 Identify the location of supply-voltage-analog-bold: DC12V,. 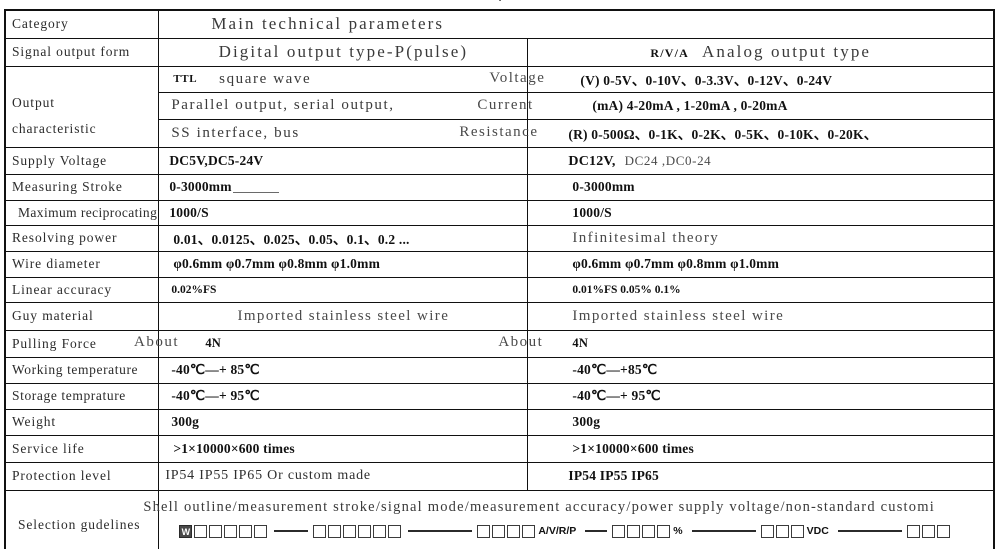
(592, 161).